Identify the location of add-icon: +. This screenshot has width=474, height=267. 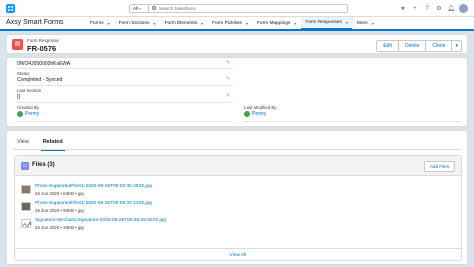
(415, 9).